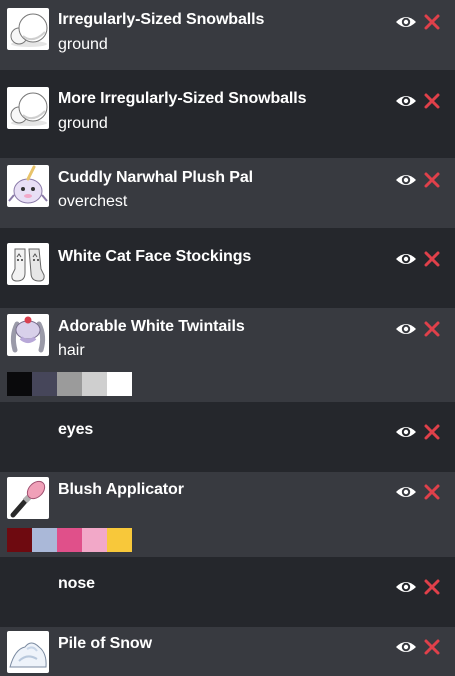  Describe the element at coordinates (227, 651) in the screenshot. I see `list-item: Pile of Snow` at that location.